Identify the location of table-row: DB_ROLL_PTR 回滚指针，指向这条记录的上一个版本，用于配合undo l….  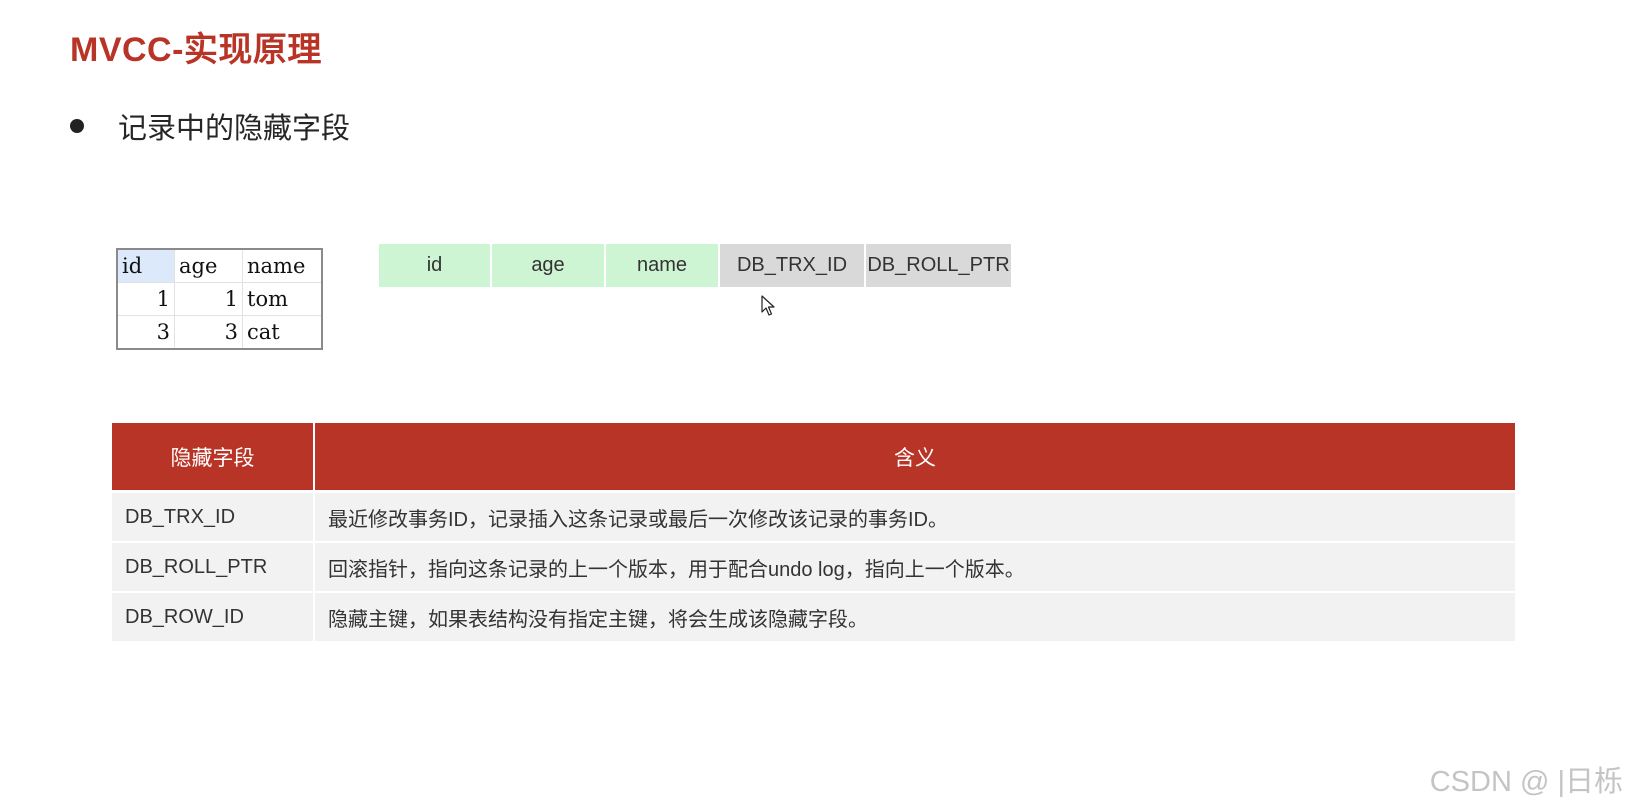
(813, 567).